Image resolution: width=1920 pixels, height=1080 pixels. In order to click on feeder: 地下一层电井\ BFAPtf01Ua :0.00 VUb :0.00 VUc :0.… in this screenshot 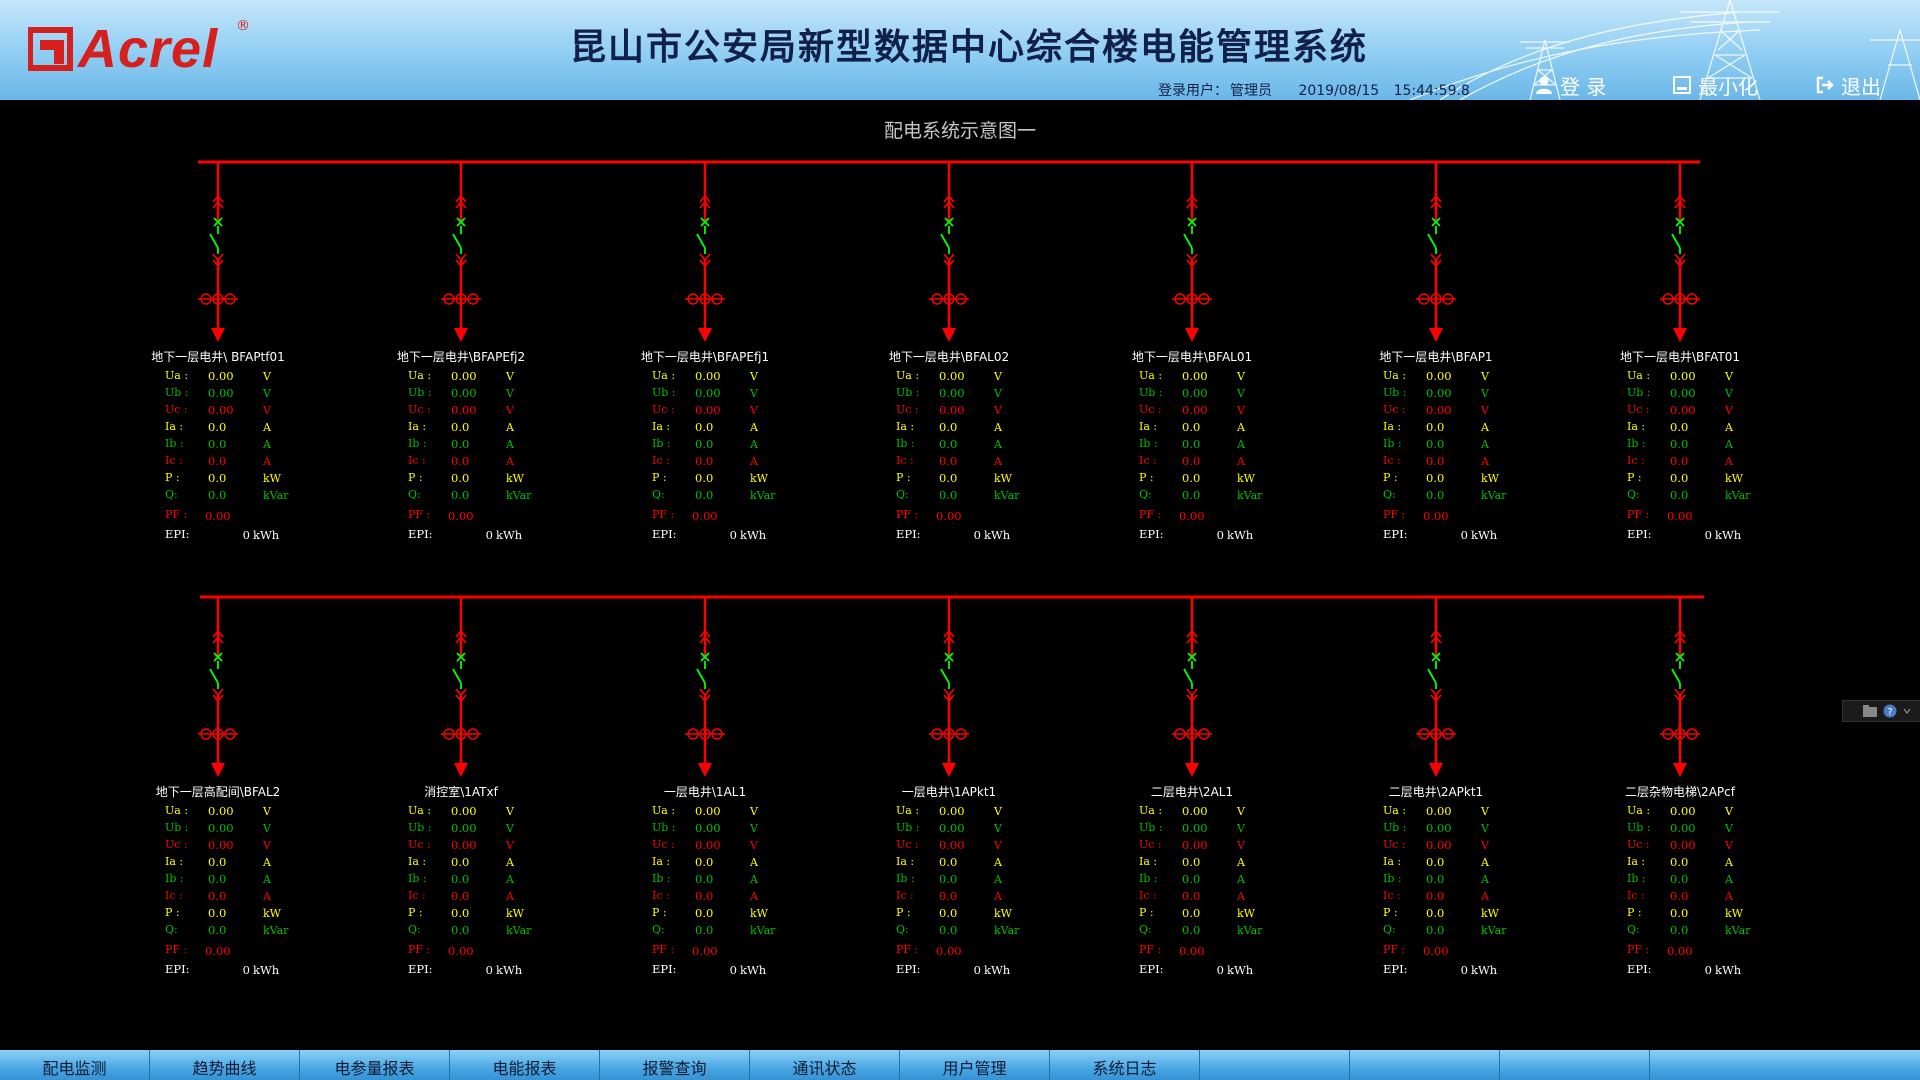, I will do `click(220, 352)`.